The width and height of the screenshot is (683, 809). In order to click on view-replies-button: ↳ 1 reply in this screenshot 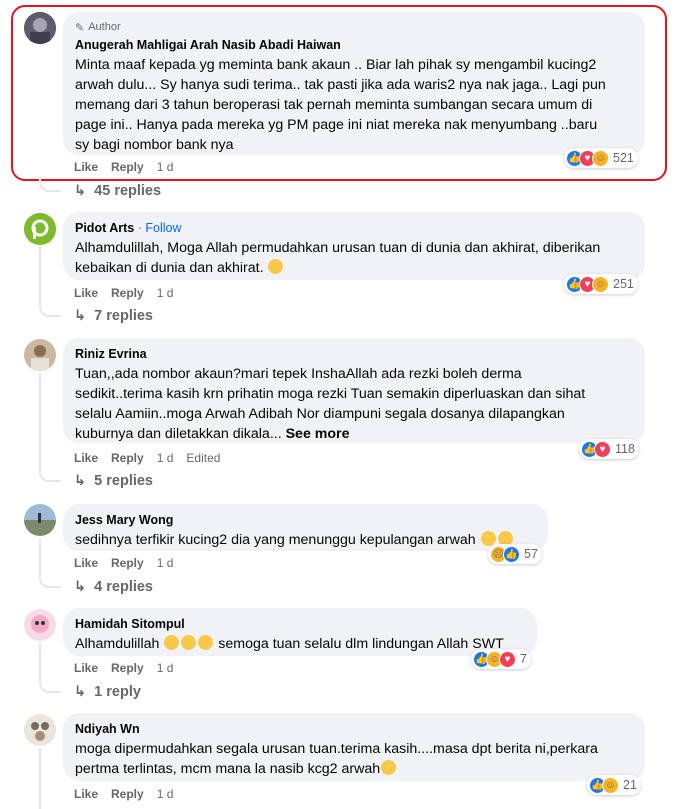, I will do `click(107, 692)`.